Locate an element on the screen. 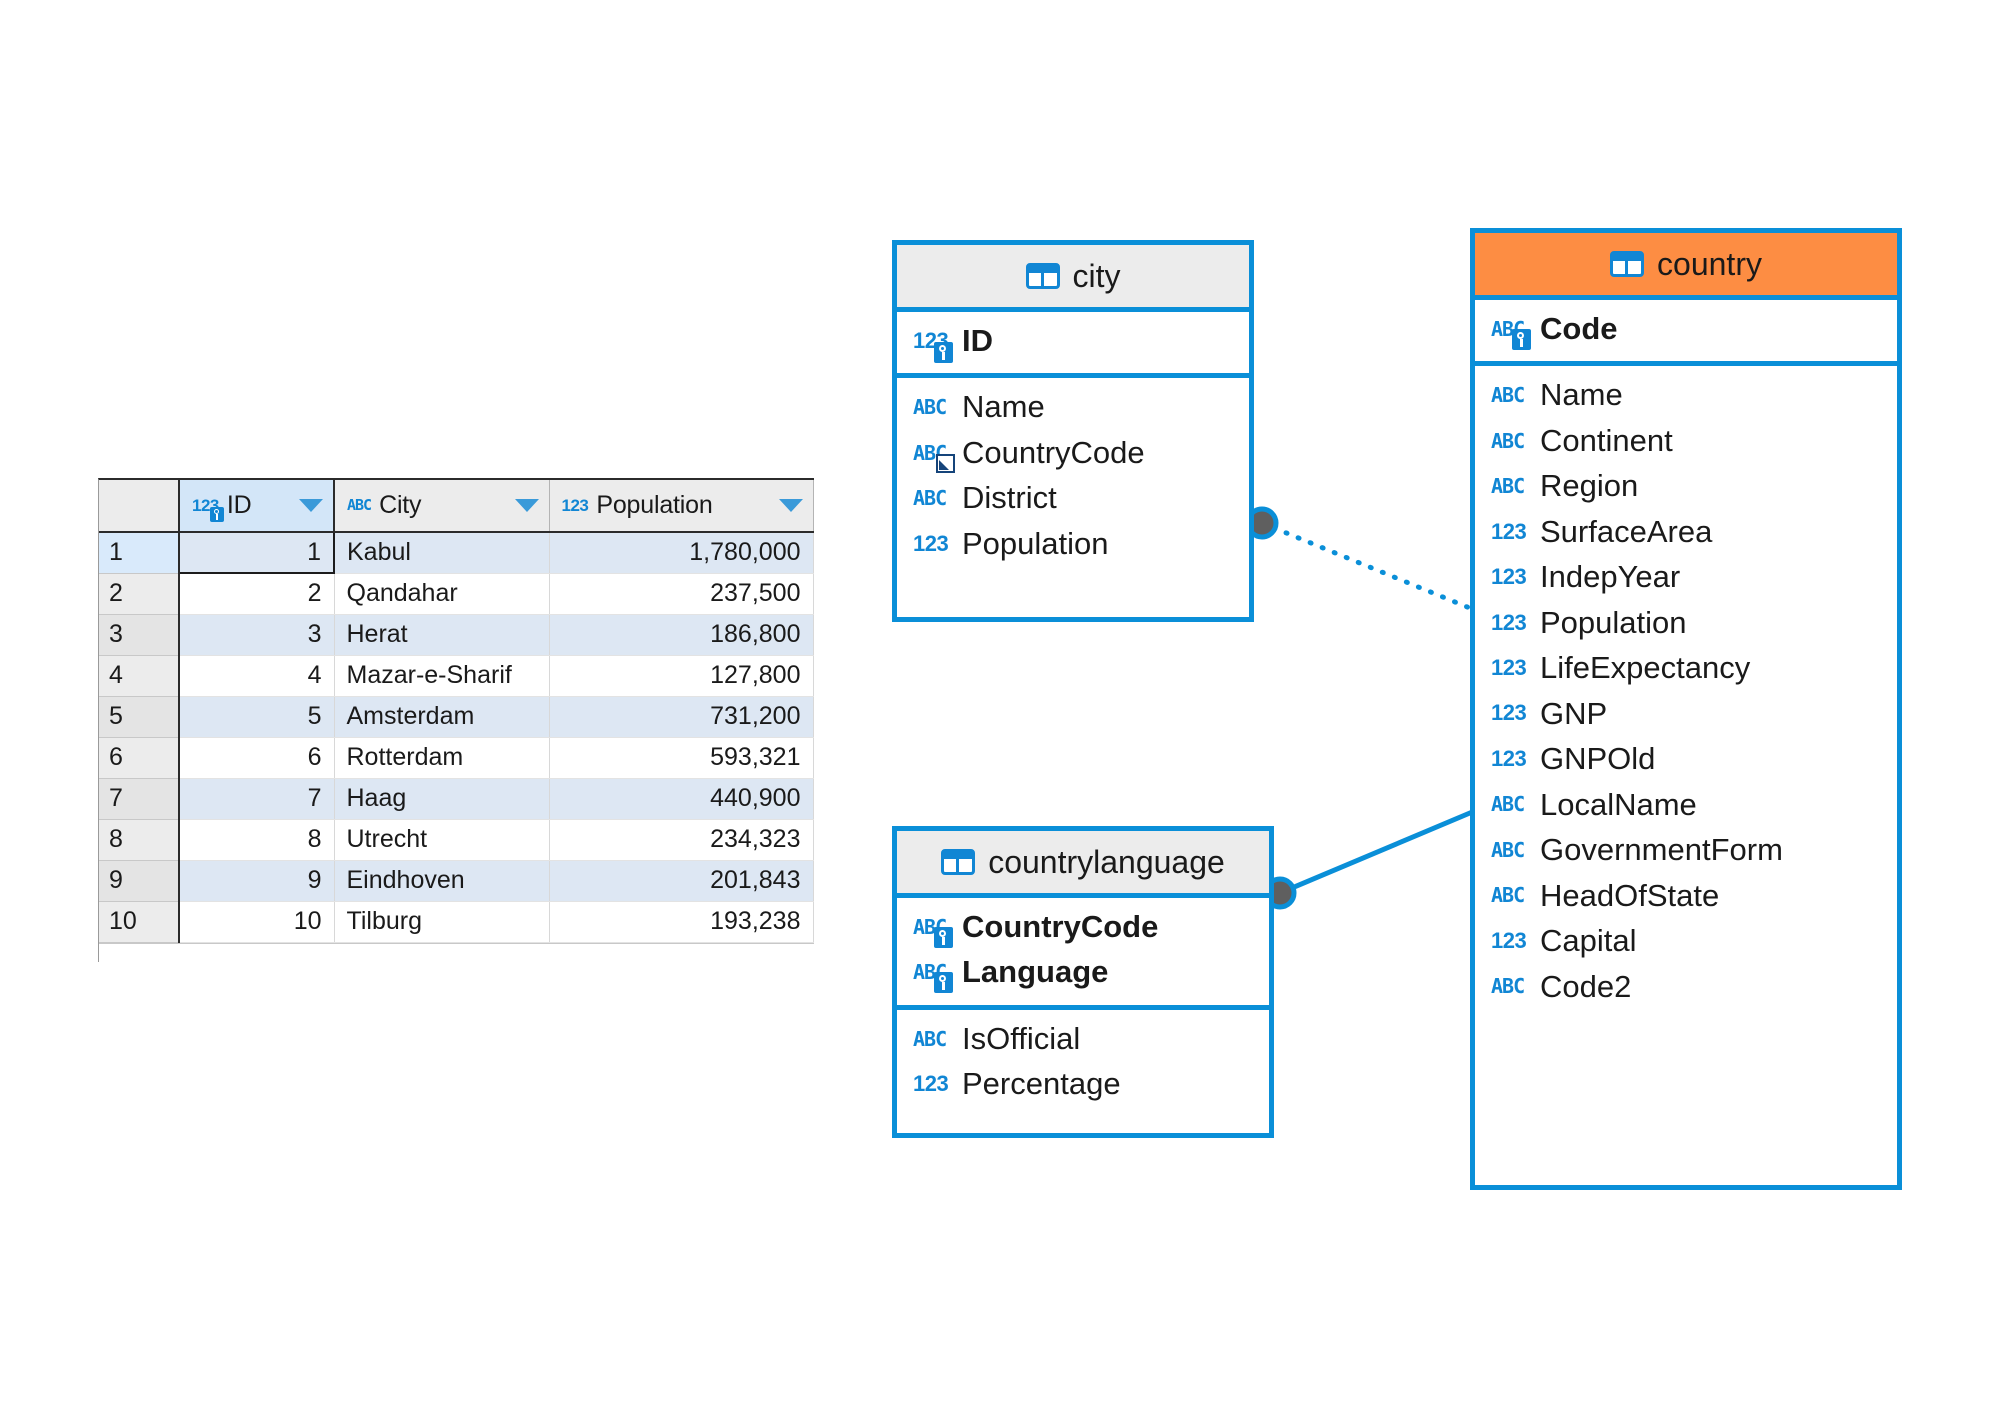 This screenshot has height=1414, width=2000. row-number-cell: 1 is located at coordinates (139, 553).